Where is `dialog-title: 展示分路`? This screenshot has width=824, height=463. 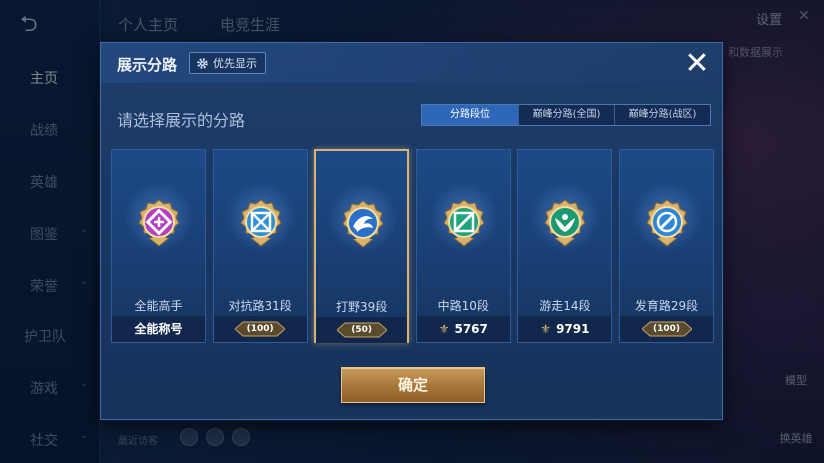 dialog-title: 展示分路 is located at coordinates (147, 65).